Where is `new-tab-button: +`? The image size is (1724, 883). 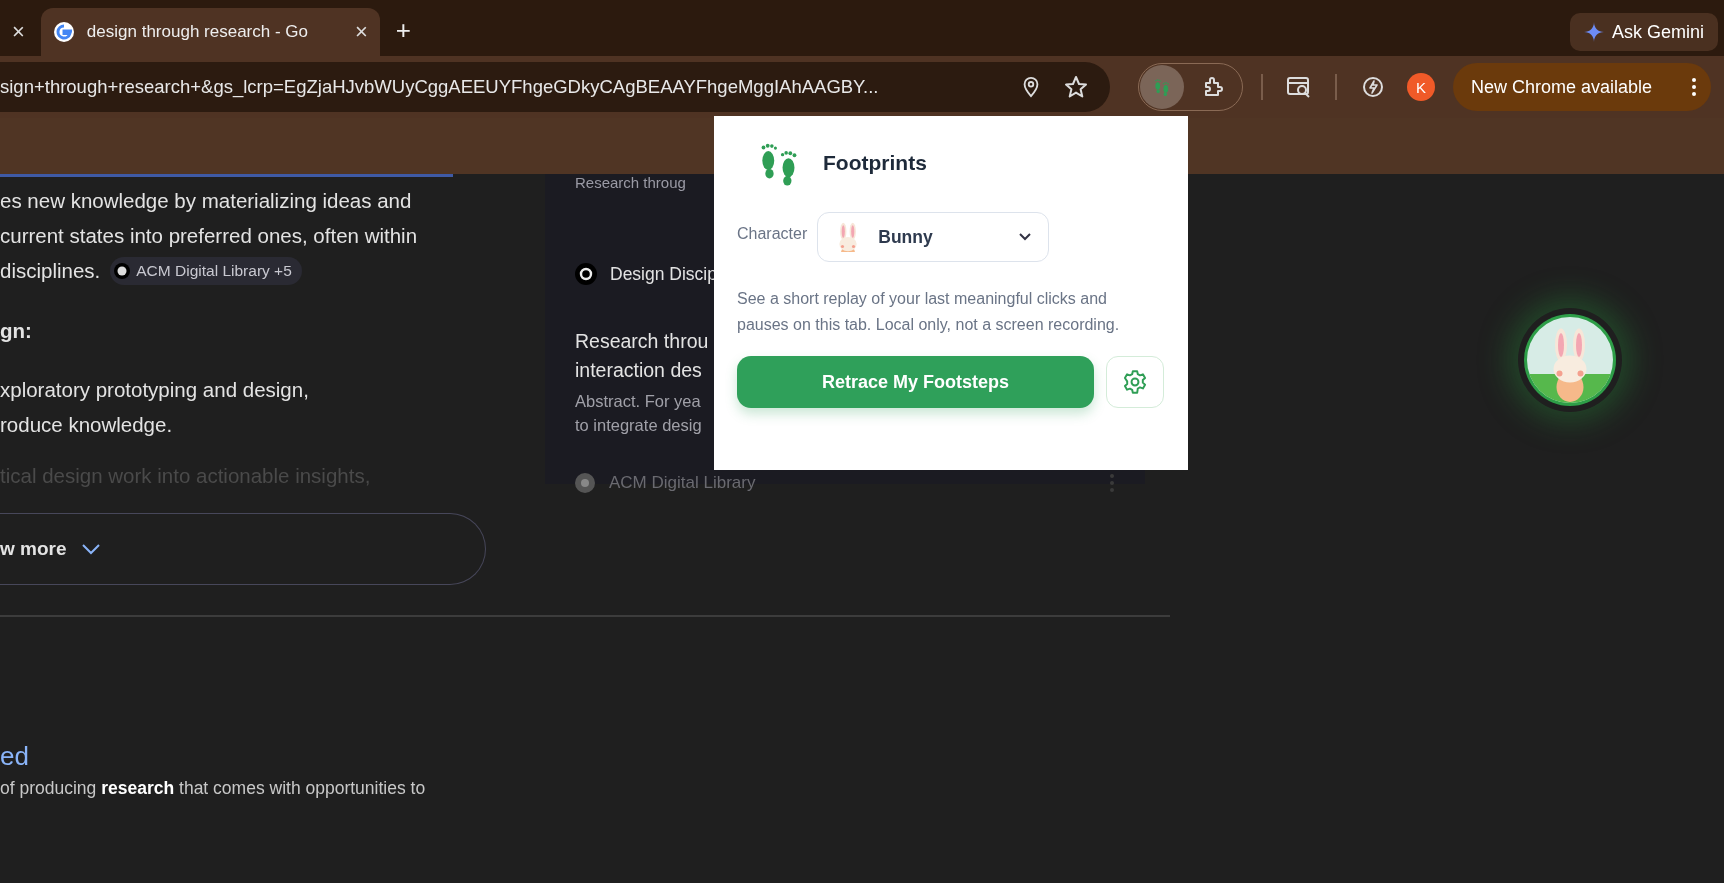
new-tab-button: + is located at coordinates (403, 30).